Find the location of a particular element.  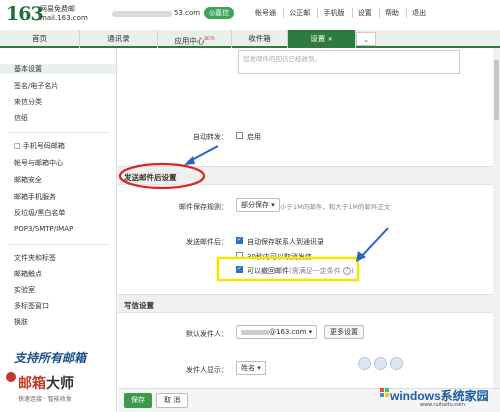

sidebar-item-folders: 文件夹和标签 is located at coordinates (35, 258).